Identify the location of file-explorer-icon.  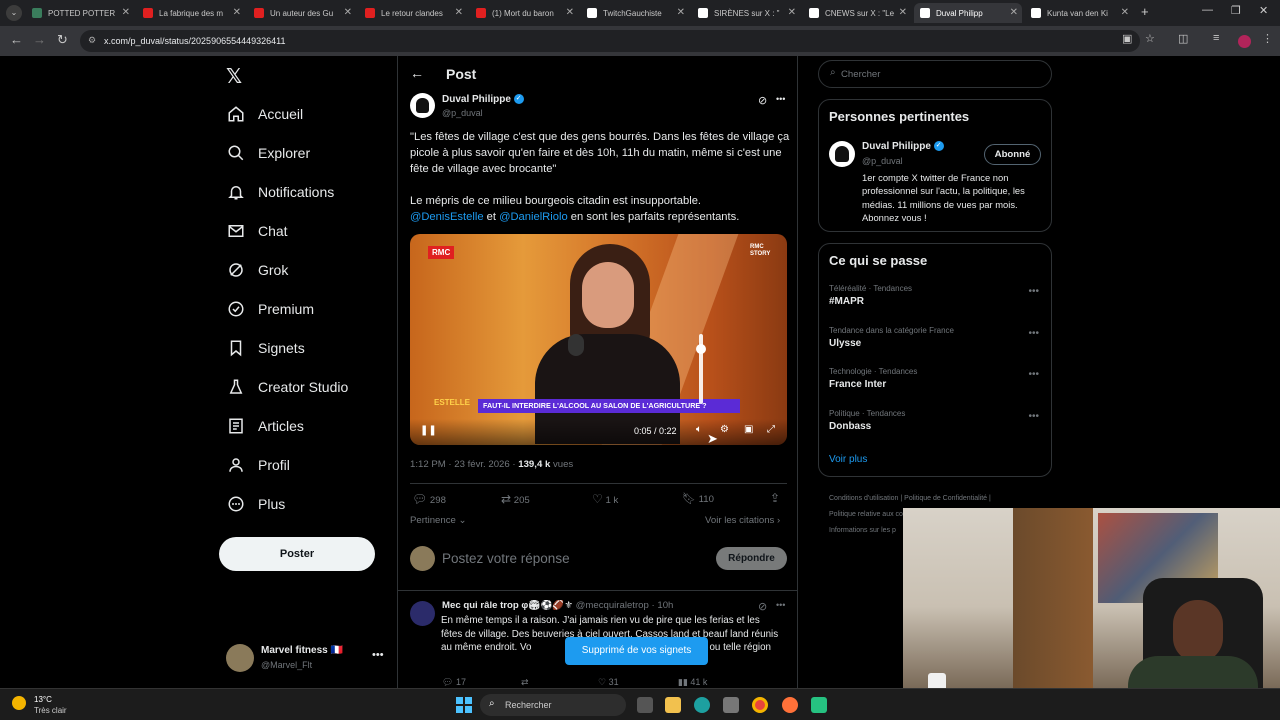
(673, 705).